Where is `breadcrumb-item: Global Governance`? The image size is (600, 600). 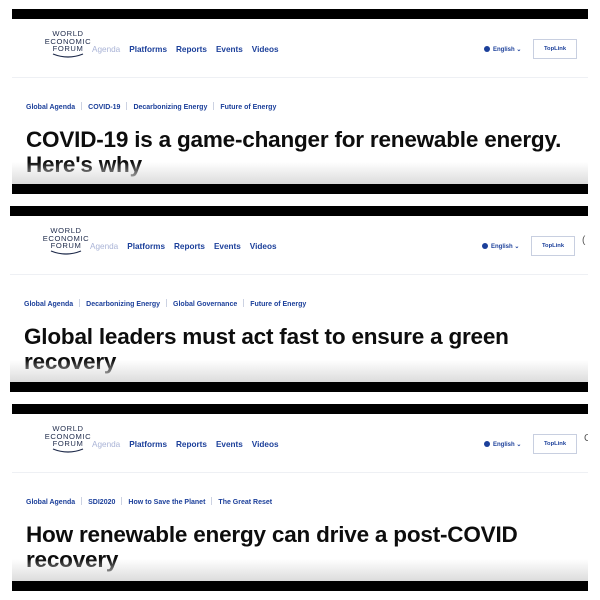
breadcrumb-item: Global Governance is located at coordinates (205, 304).